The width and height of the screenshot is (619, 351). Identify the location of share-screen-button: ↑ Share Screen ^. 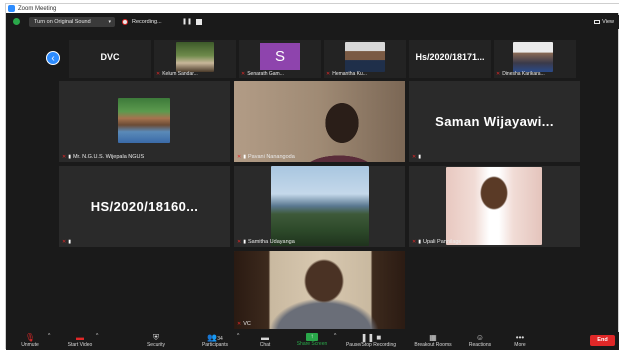
(314, 341).